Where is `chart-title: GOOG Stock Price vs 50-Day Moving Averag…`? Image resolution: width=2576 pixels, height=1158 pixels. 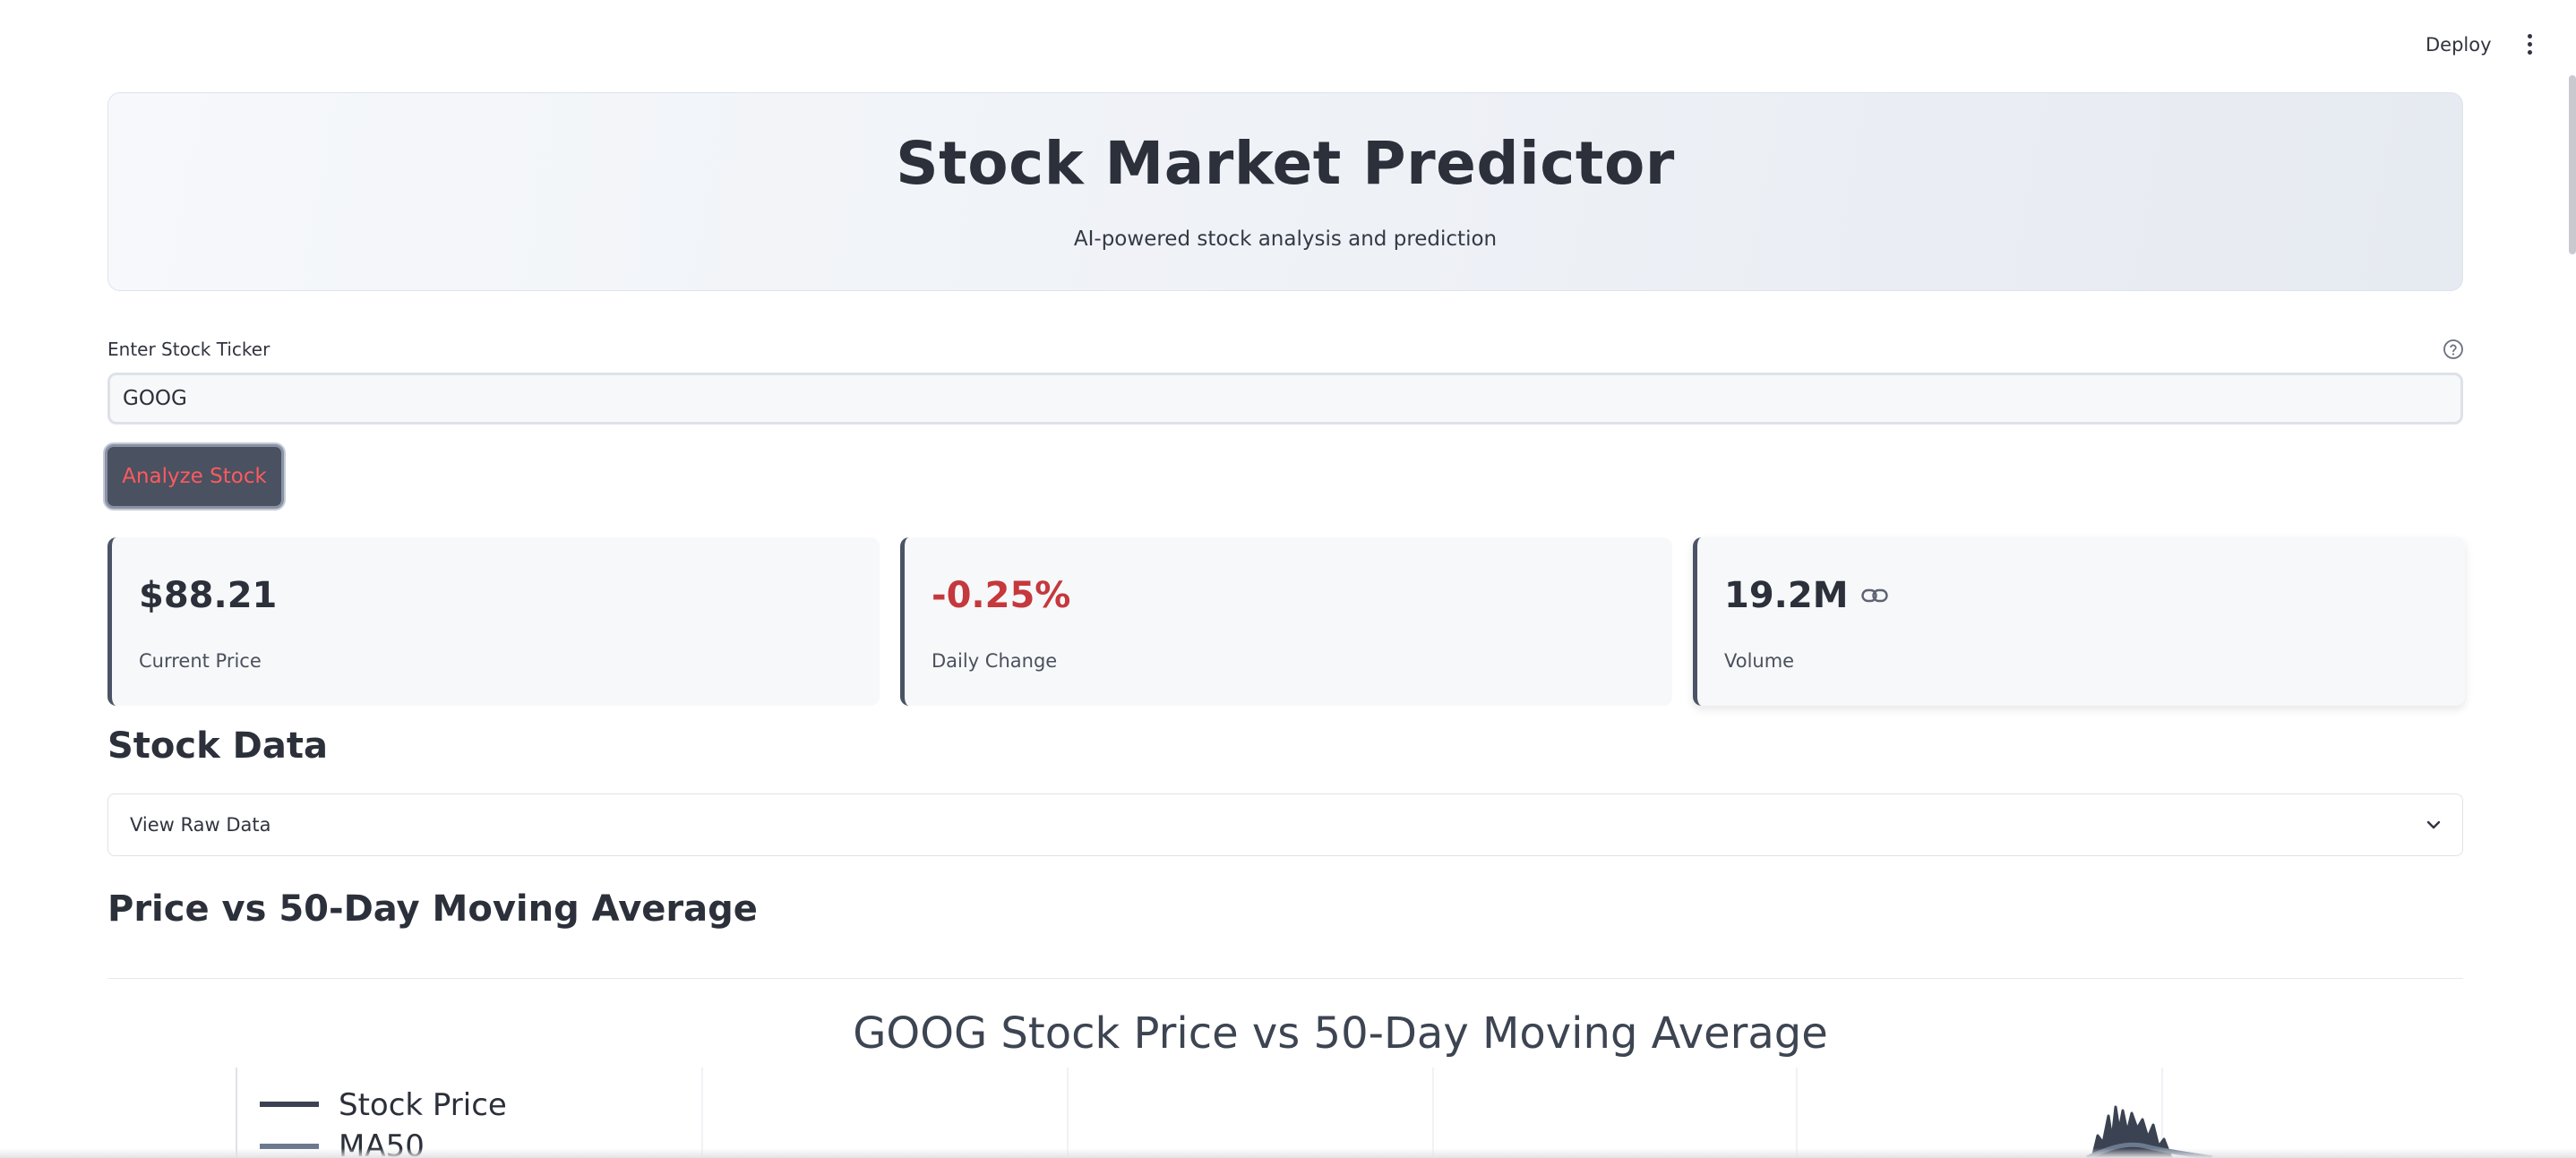 chart-title: GOOG Stock Price vs 50-Day Moving Averag… is located at coordinates (1340, 1033).